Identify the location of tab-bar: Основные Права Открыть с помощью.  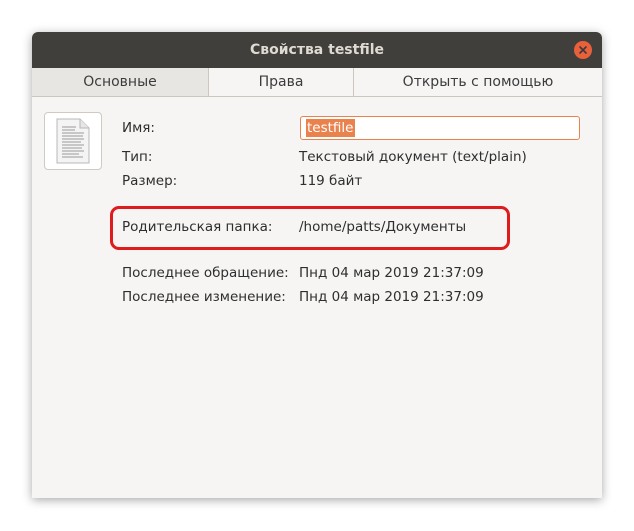
(317, 82).